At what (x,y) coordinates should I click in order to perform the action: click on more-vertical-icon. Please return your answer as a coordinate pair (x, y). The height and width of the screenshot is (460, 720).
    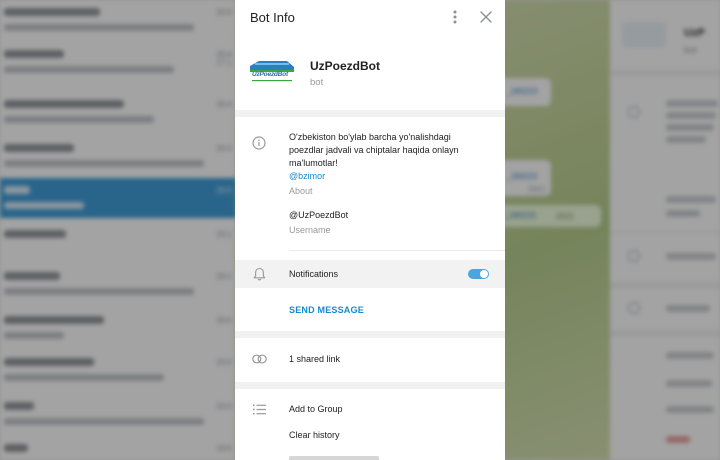
    Looking at the image, I should click on (455, 17).